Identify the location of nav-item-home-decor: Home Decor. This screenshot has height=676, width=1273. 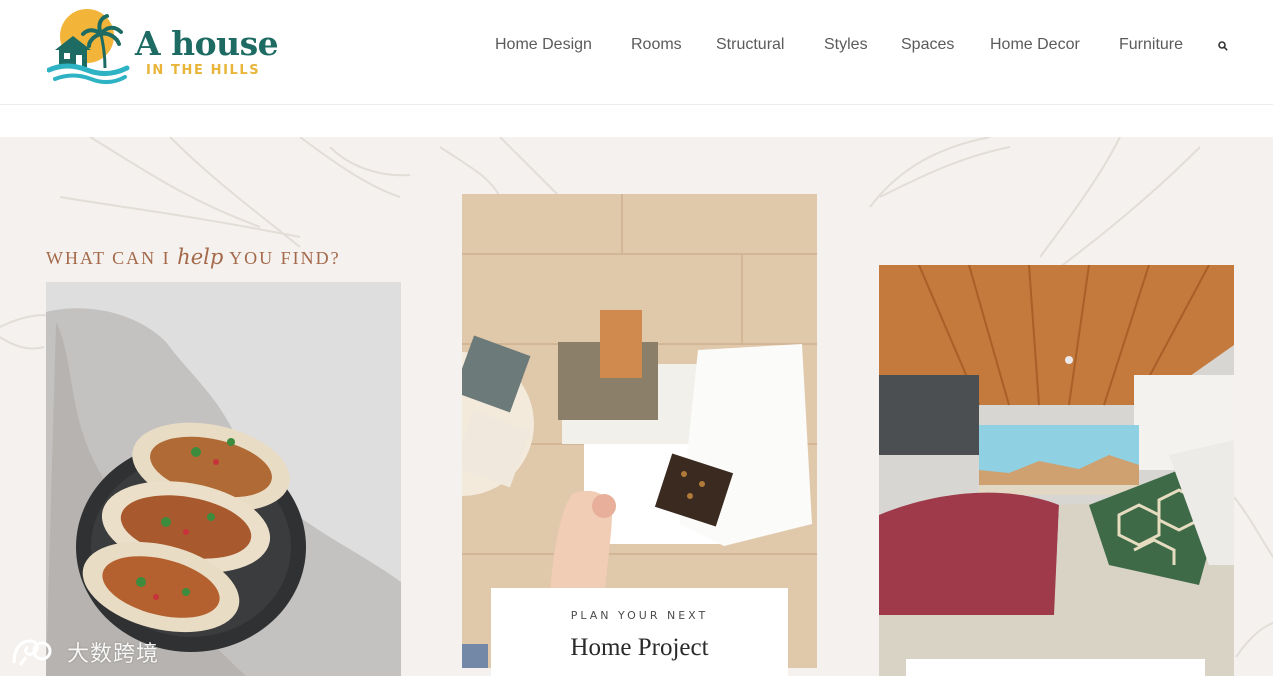
(1035, 45).